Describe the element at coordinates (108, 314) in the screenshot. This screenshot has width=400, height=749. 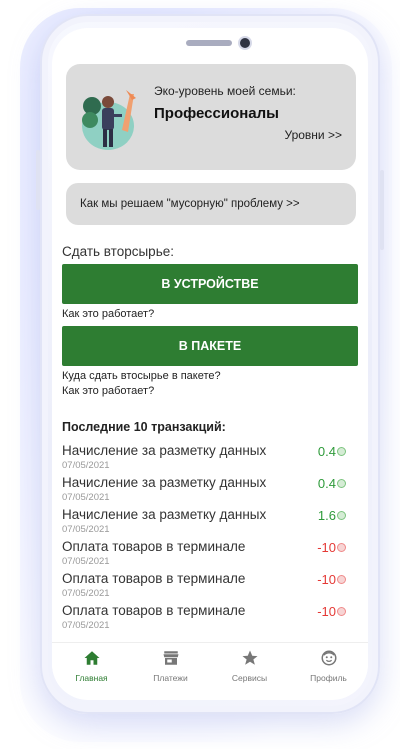
I see `device-how-it-works-link: Как это работает?` at that location.